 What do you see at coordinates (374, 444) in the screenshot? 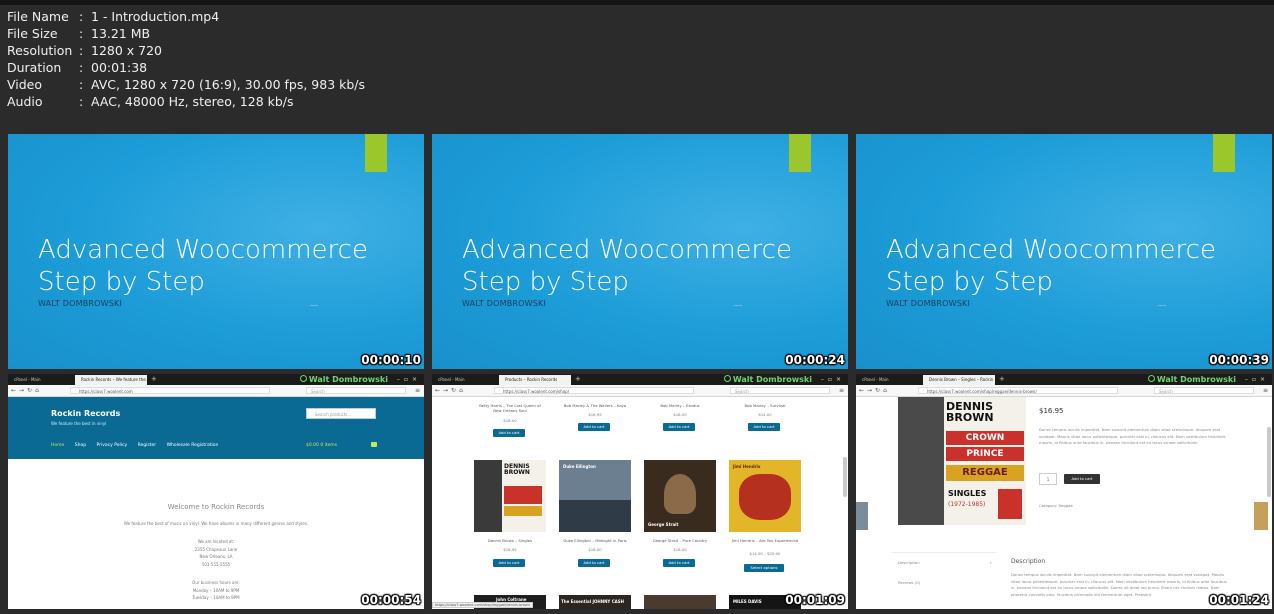
I see `cart-icon` at bounding box center [374, 444].